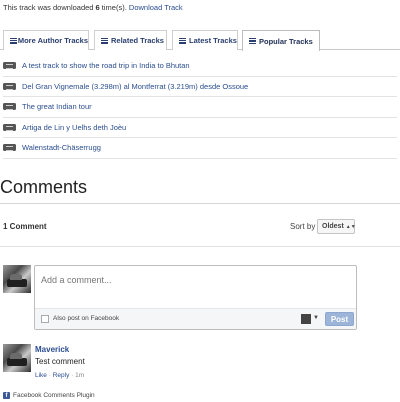 The height and width of the screenshot is (402, 400). What do you see at coordinates (86, 318) in the screenshot?
I see `also-post-label: Also post on Facebook` at bounding box center [86, 318].